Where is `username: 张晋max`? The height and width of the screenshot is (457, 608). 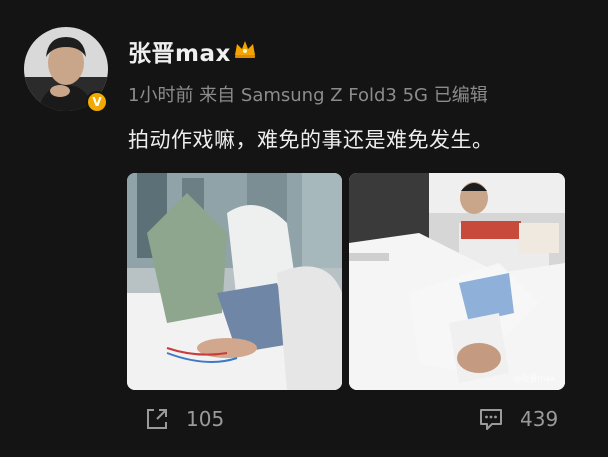 username: 张晋max is located at coordinates (179, 51).